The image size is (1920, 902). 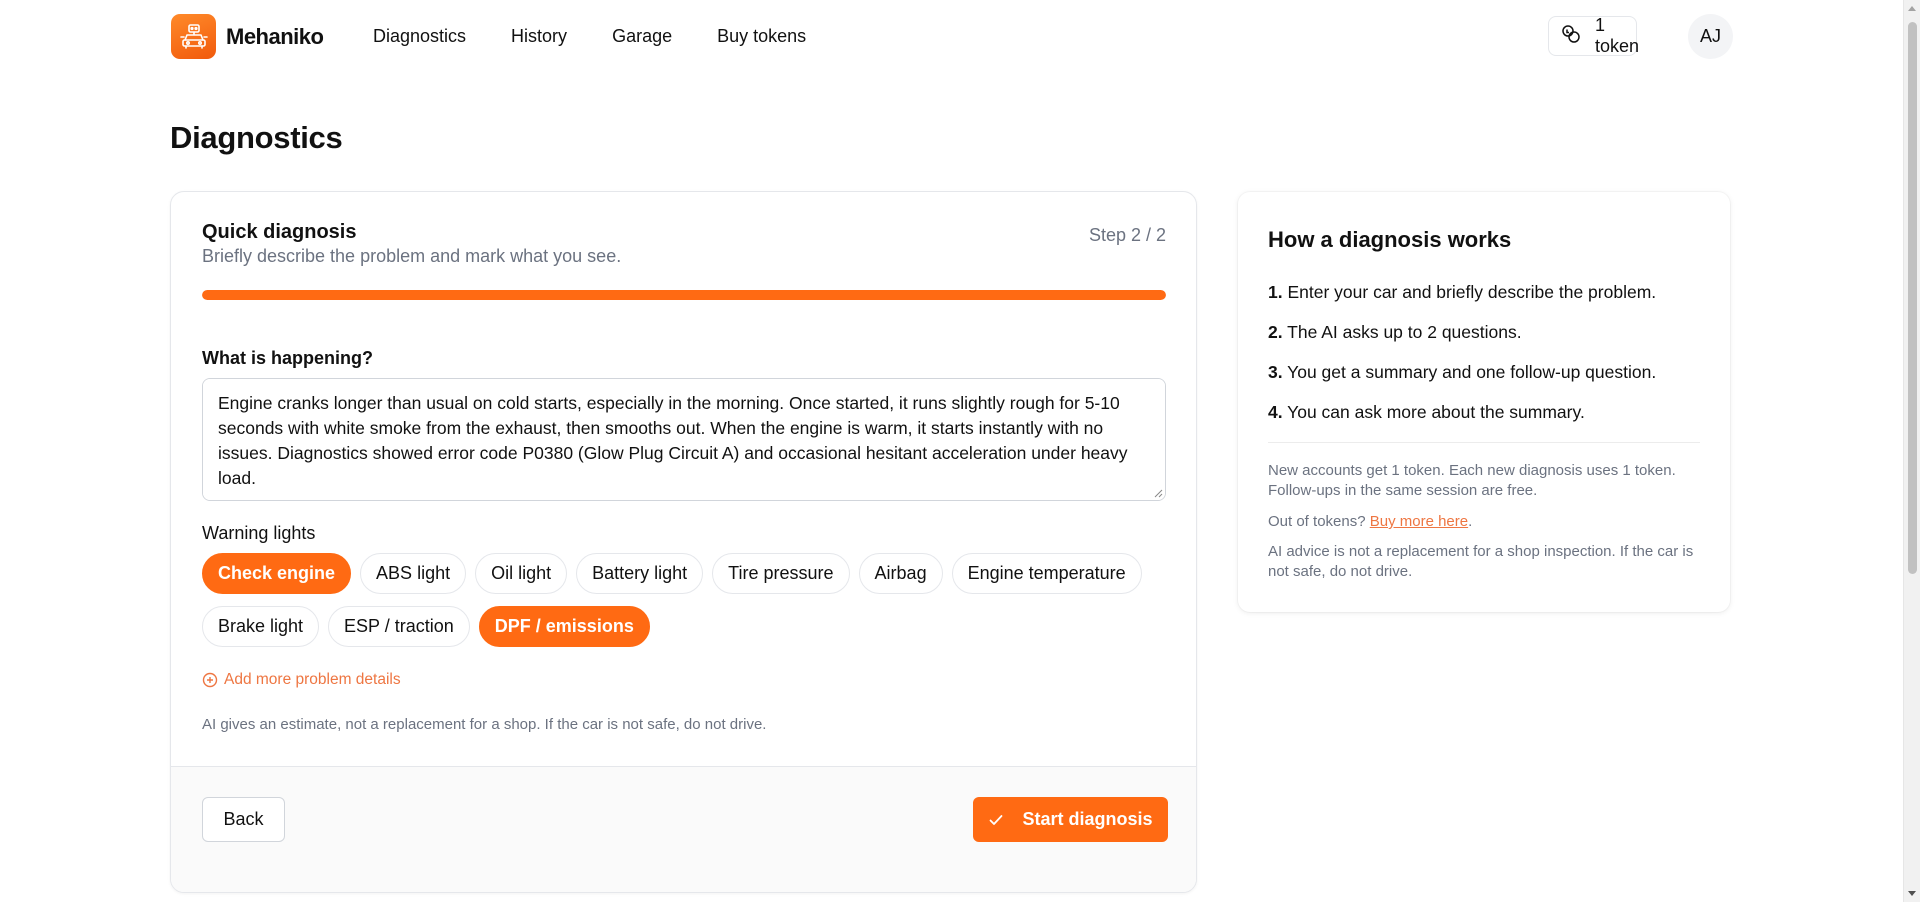 I want to click on chip-dpf-emissions: DPF / emissions, so click(x=564, y=626).